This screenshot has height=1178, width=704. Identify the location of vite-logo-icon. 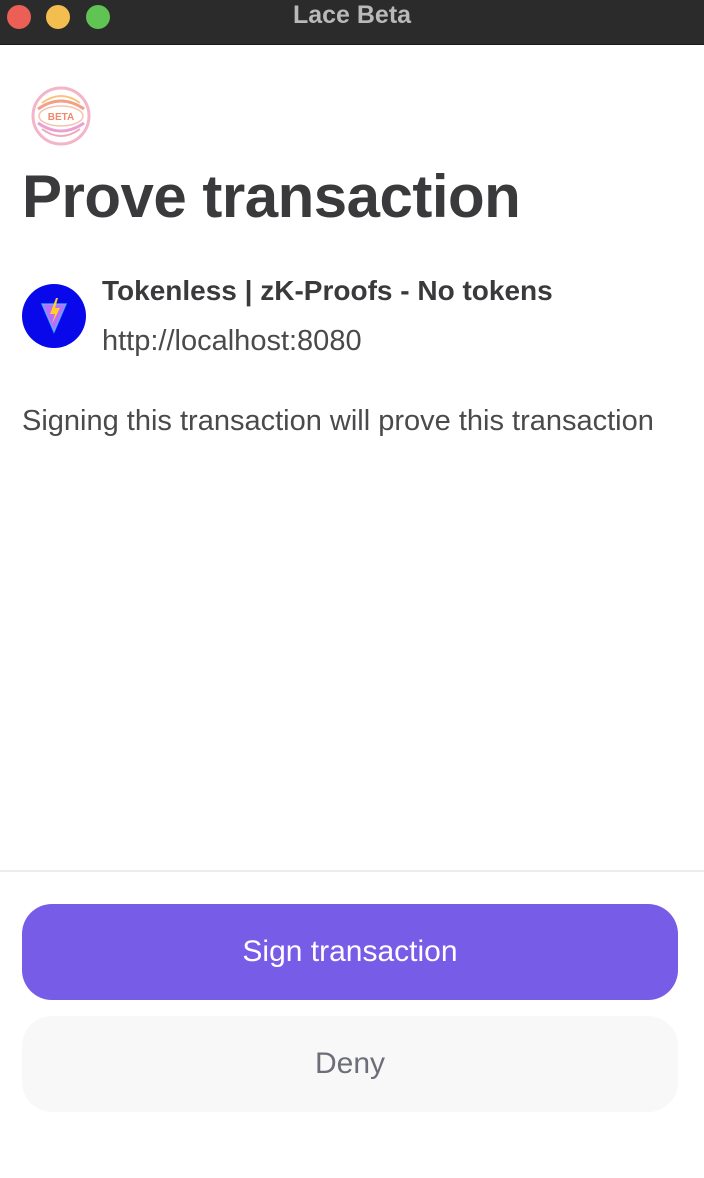
(54, 316).